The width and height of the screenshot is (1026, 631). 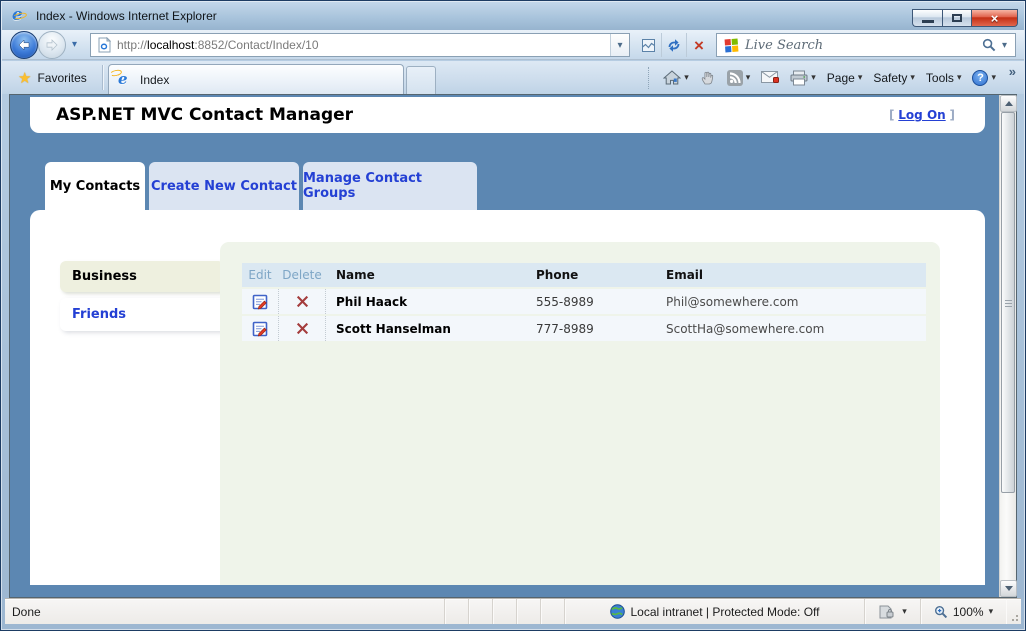 I want to click on vertical-scrollbar, so click(x=1008, y=346).